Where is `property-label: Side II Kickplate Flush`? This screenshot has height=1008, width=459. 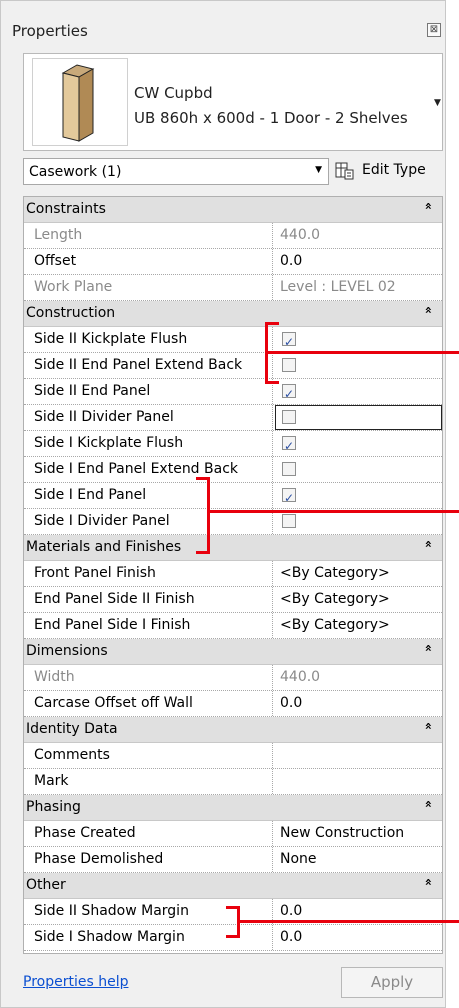 property-label: Side II Kickplate Flush is located at coordinates (148, 339).